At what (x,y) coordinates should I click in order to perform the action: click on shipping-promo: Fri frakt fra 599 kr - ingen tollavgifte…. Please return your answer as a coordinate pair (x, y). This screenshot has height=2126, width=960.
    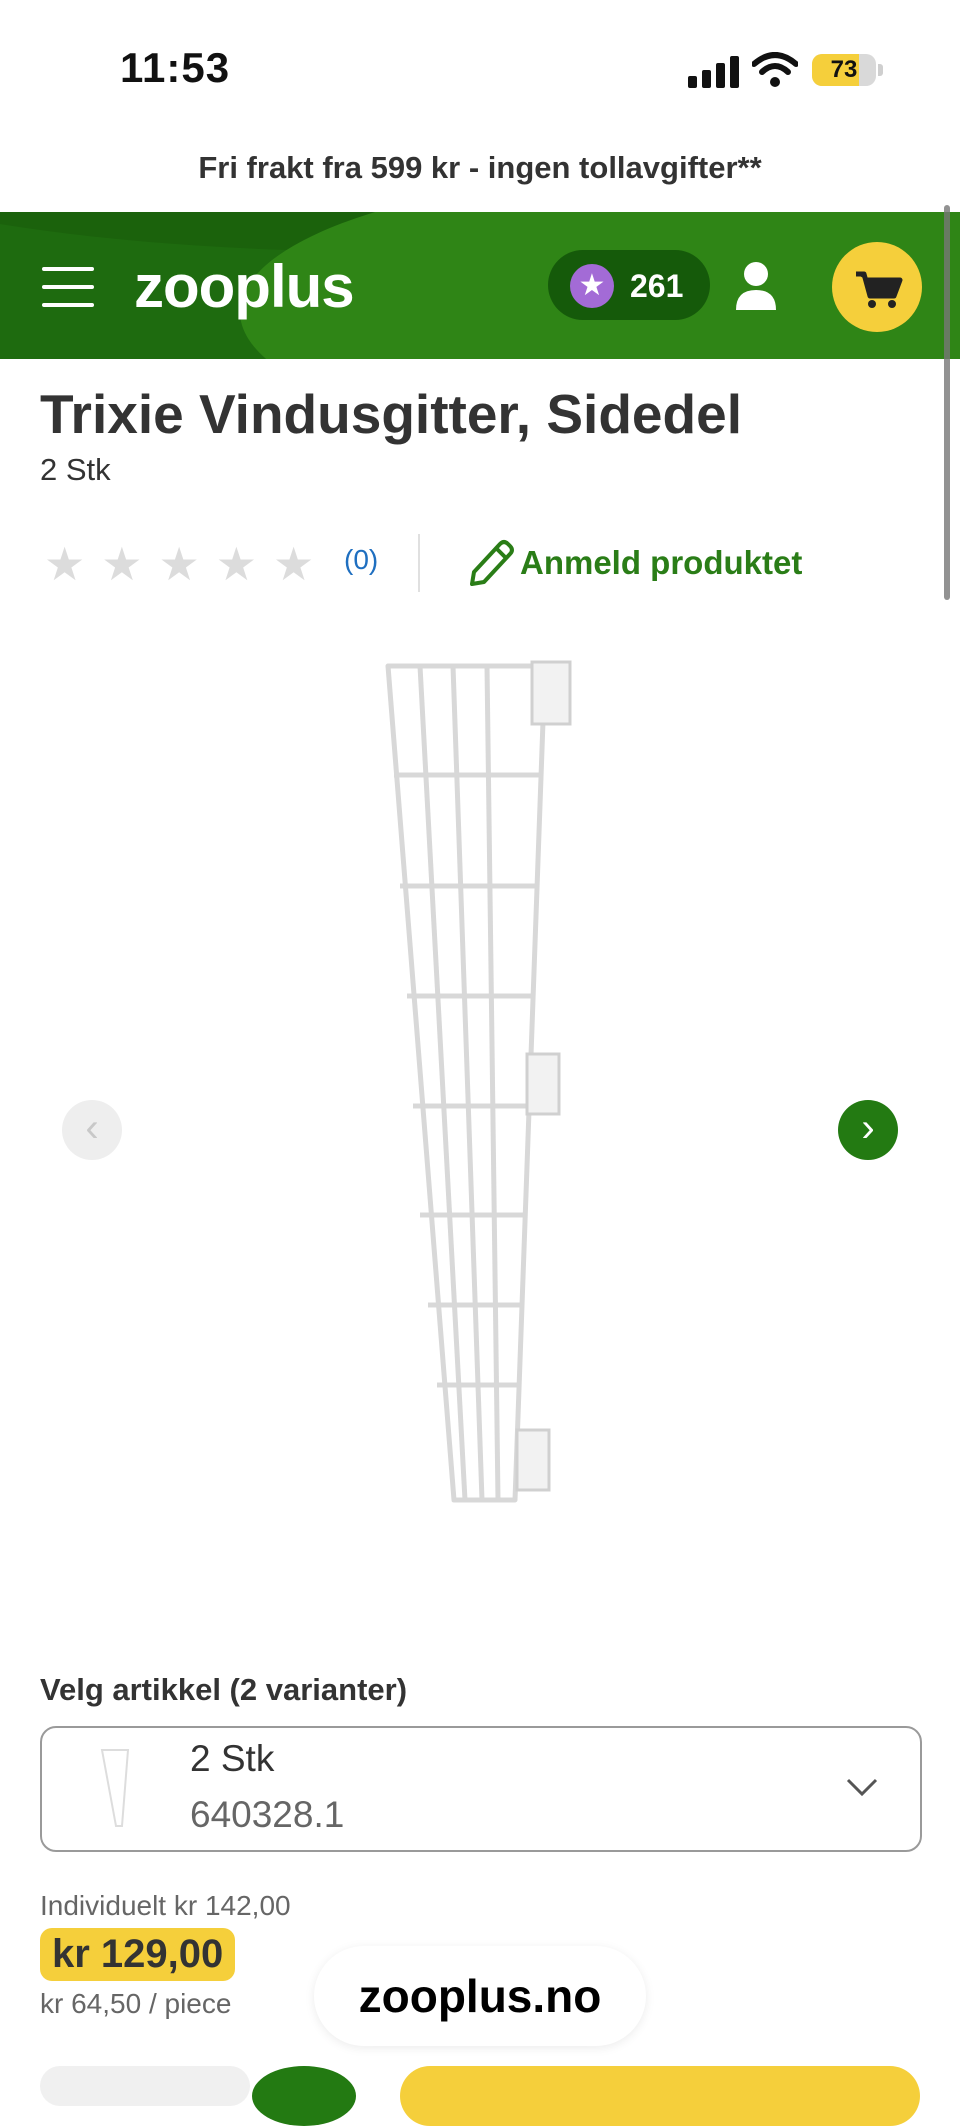
    Looking at the image, I should click on (480, 168).